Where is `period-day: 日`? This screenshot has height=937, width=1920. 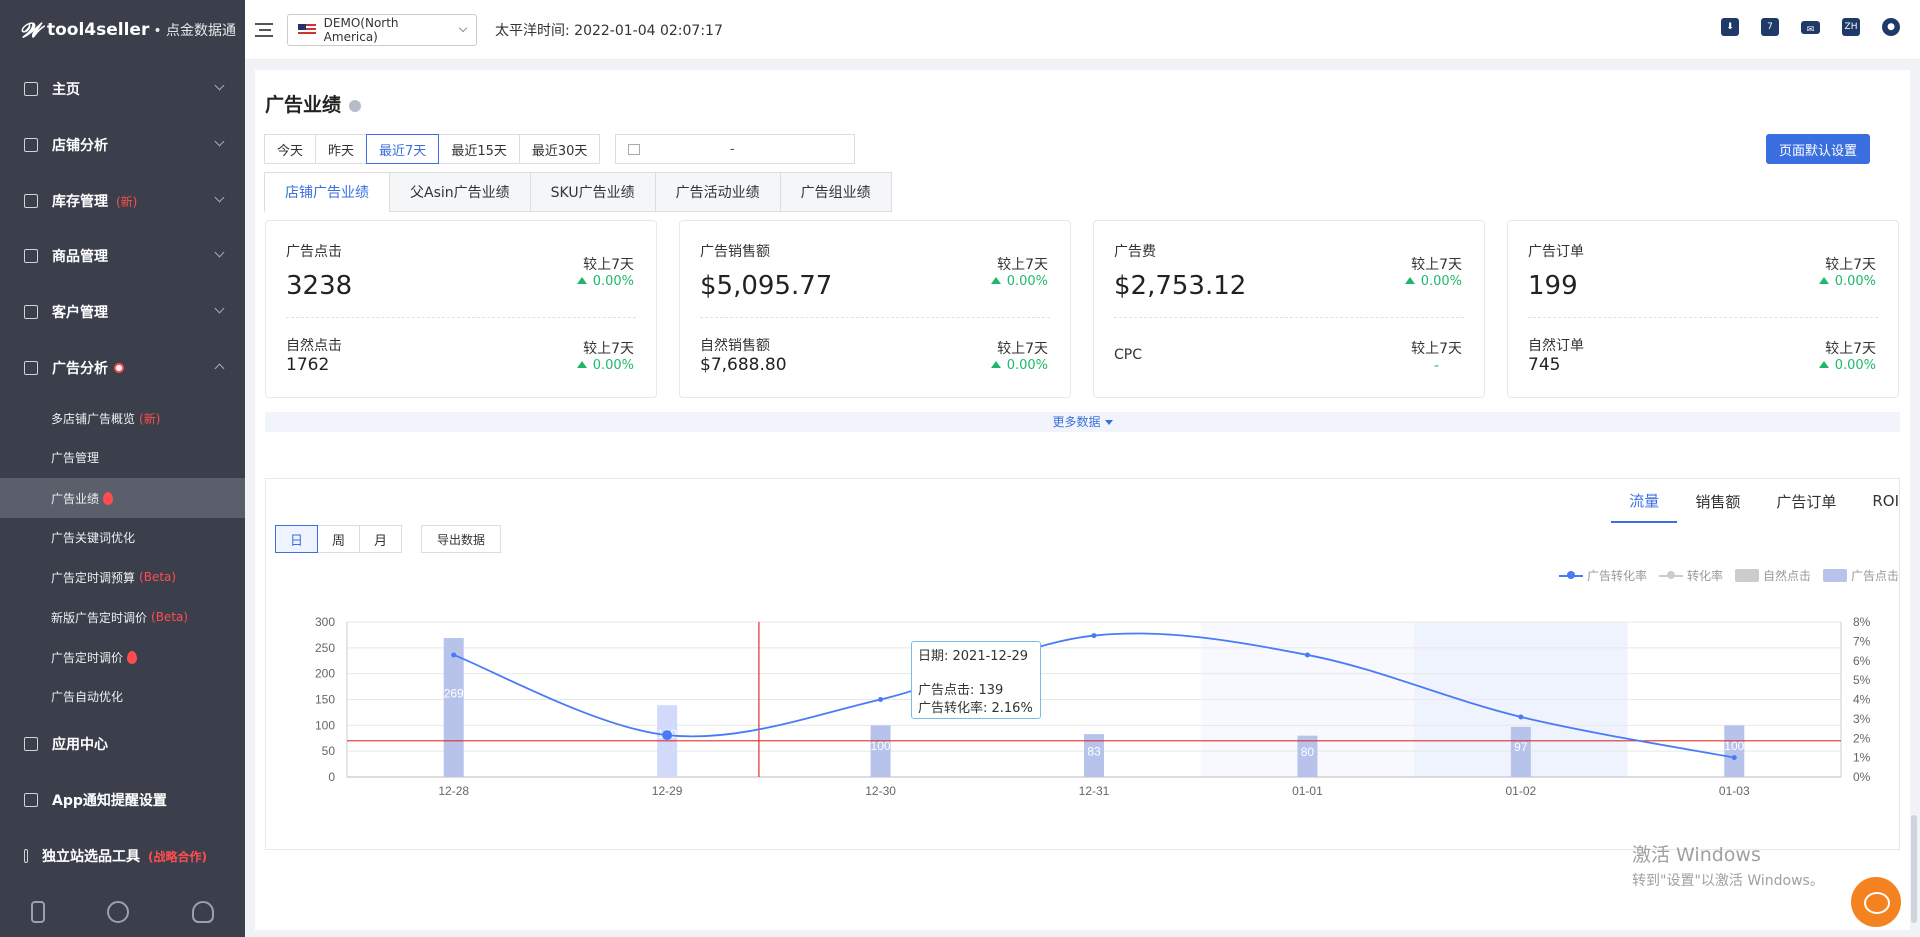
period-day: 日 is located at coordinates (296, 539).